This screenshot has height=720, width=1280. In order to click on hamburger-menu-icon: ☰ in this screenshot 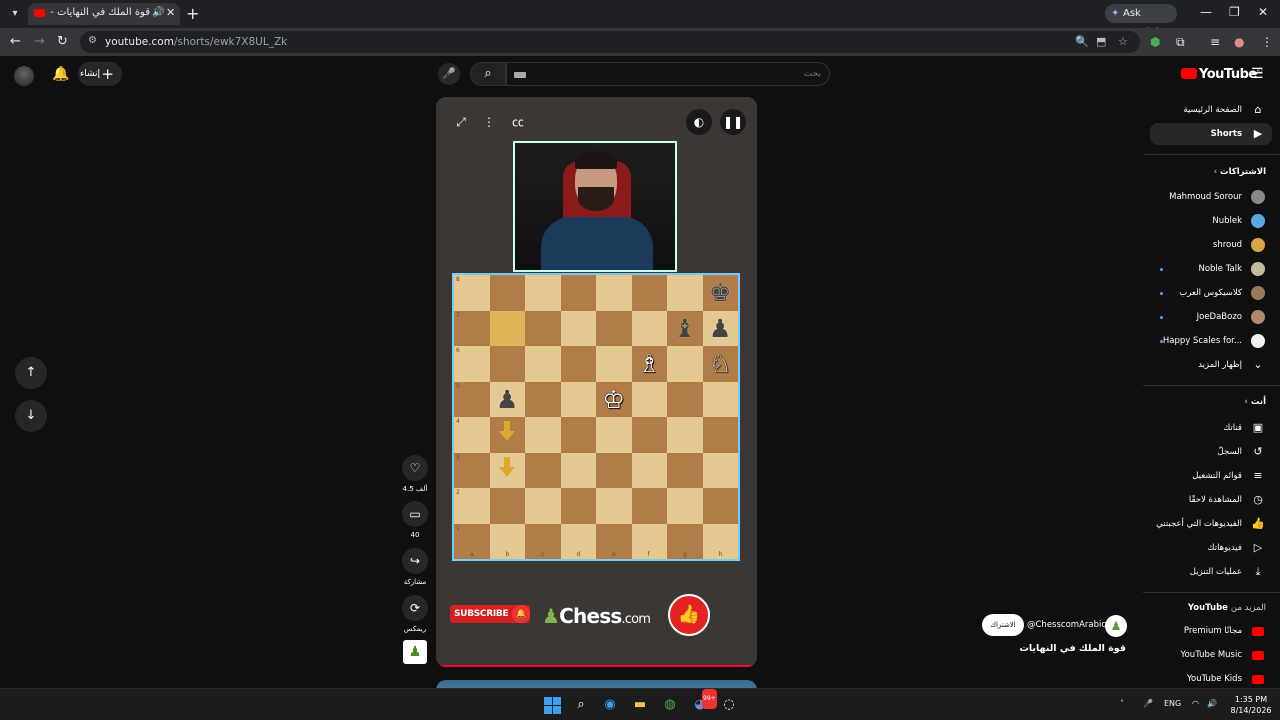, I will do `click(1257, 74)`.